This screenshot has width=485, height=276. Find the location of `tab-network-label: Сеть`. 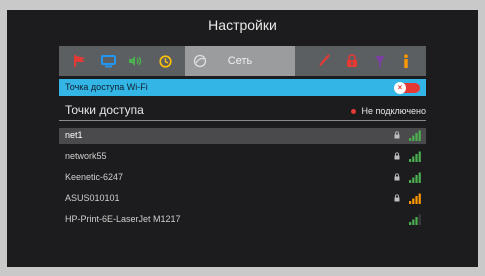

tab-network-label: Сеть is located at coordinates (240, 61).